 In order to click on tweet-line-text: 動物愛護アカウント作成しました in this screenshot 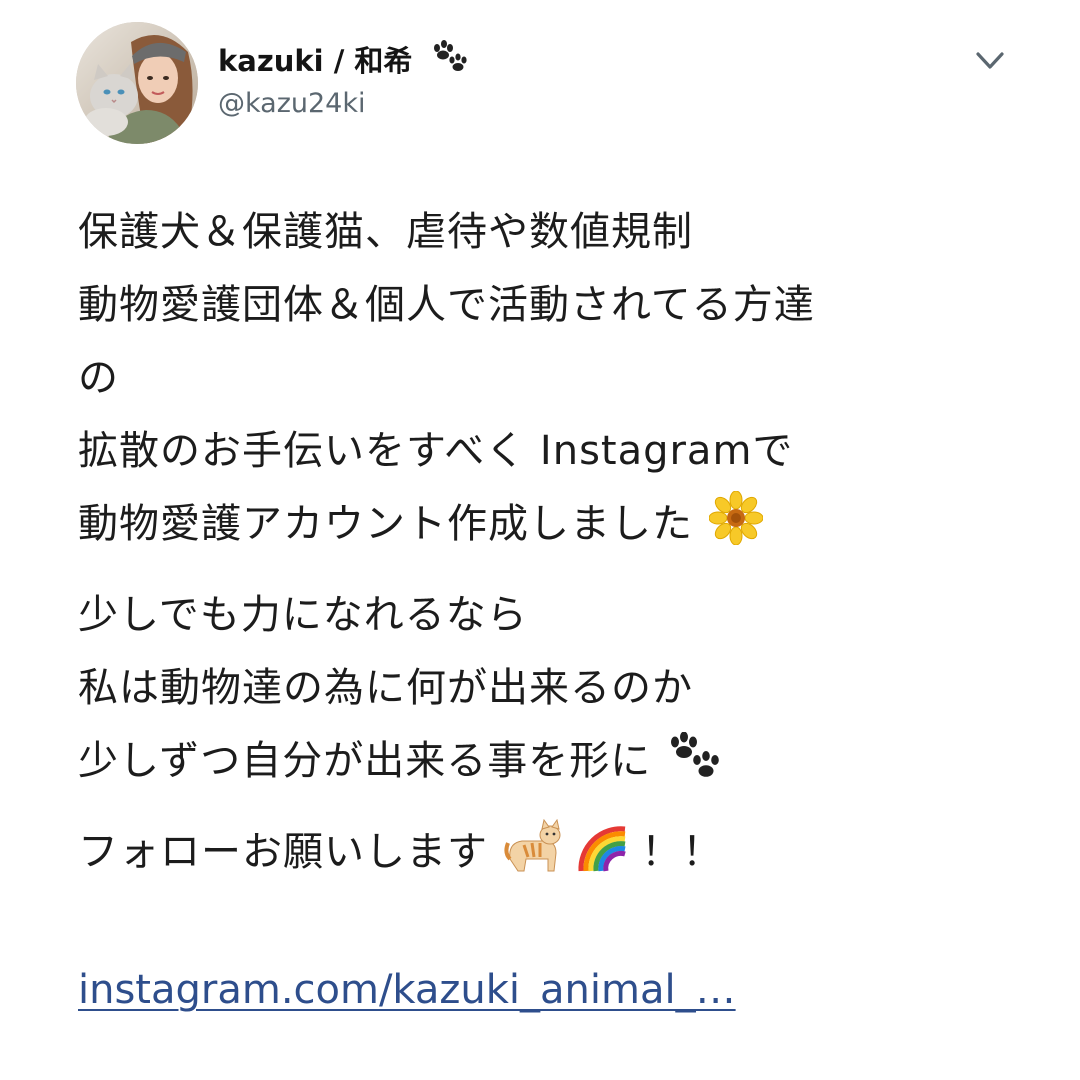, I will do `click(385, 524)`.